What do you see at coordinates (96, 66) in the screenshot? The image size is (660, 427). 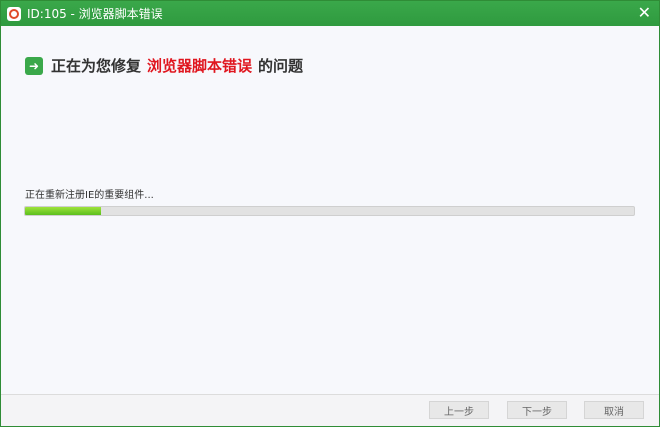 I see `heading-prefix: 正在为您修复` at bounding box center [96, 66].